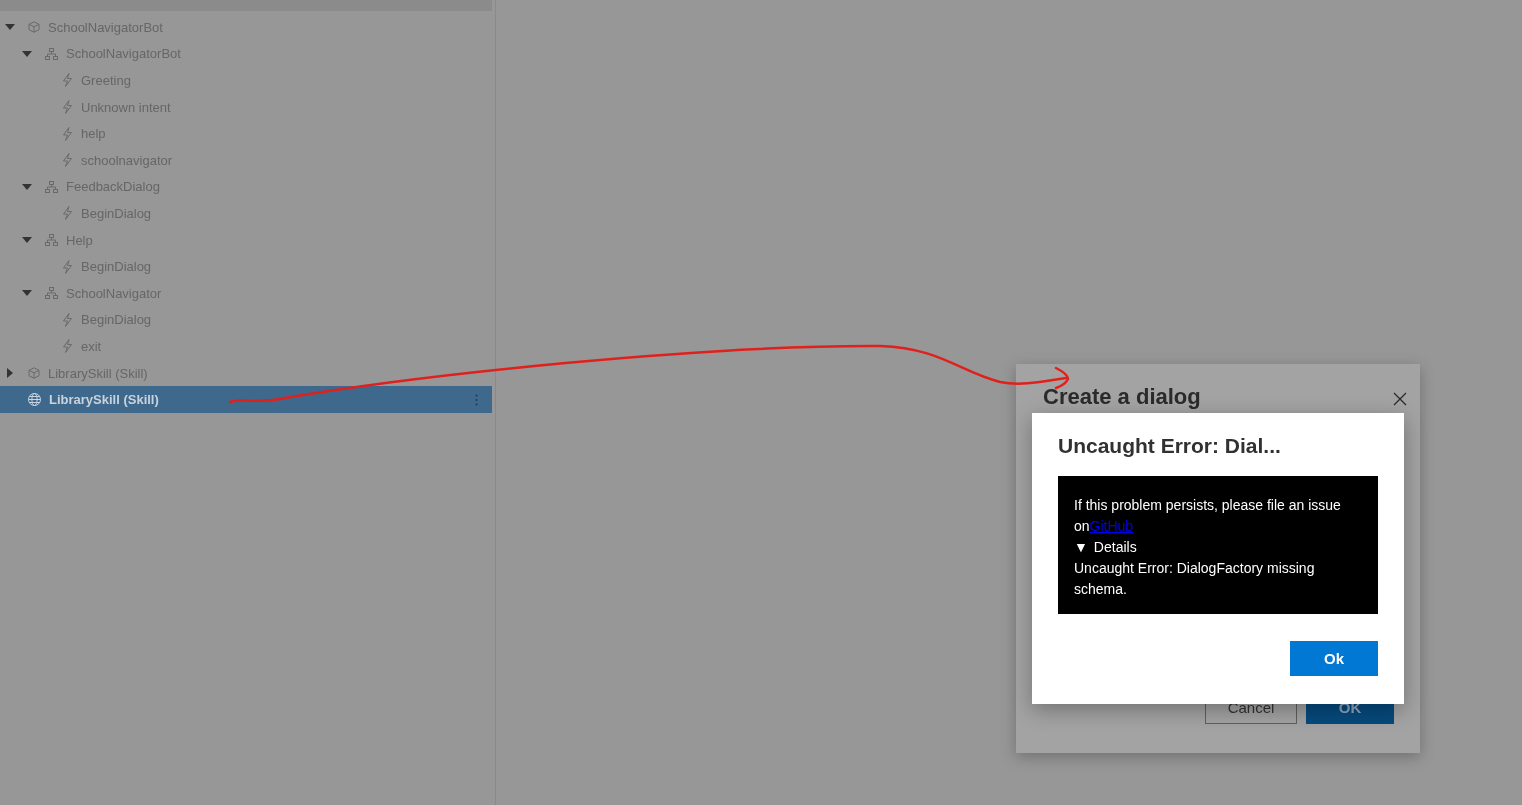 This screenshot has height=805, width=1522. What do you see at coordinates (1081, 547) in the screenshot?
I see `details-toggle-icon: ▼` at bounding box center [1081, 547].